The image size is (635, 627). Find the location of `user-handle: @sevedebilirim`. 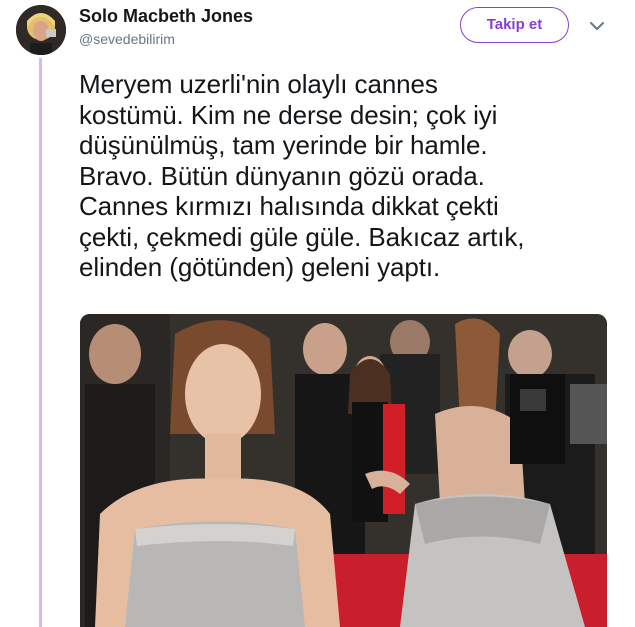

user-handle: @sevedebilirim is located at coordinates (127, 39).